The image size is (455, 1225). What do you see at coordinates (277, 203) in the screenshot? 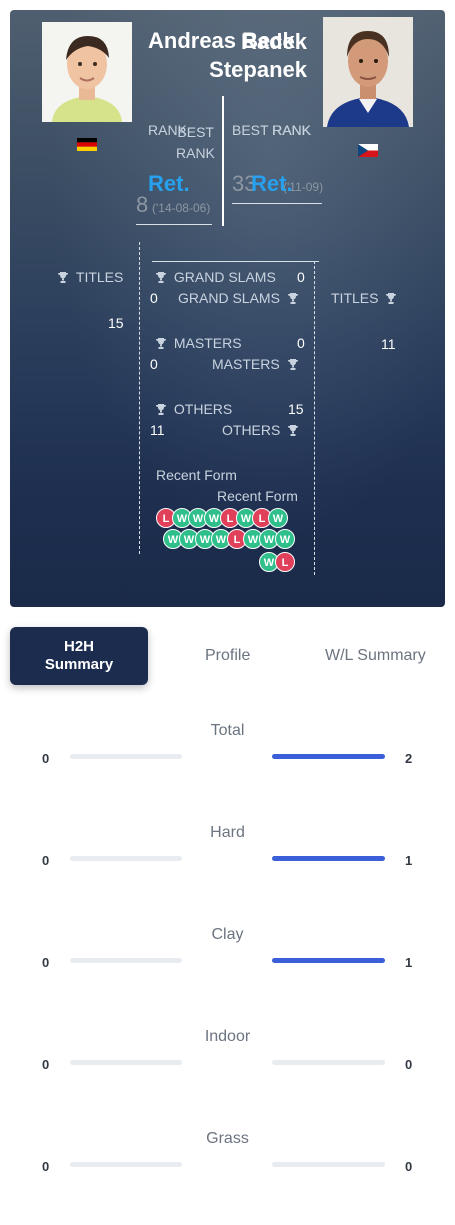
I see `player2-rank-underline` at bounding box center [277, 203].